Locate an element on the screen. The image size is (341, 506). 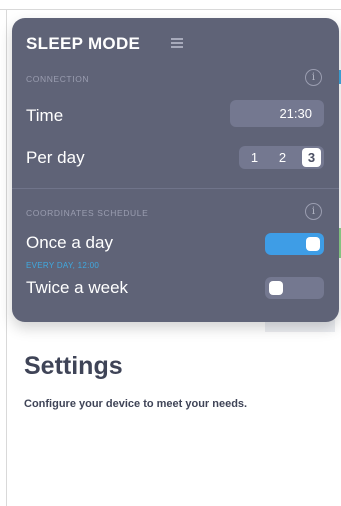
once-a-day-toggle is located at coordinates (294, 244).